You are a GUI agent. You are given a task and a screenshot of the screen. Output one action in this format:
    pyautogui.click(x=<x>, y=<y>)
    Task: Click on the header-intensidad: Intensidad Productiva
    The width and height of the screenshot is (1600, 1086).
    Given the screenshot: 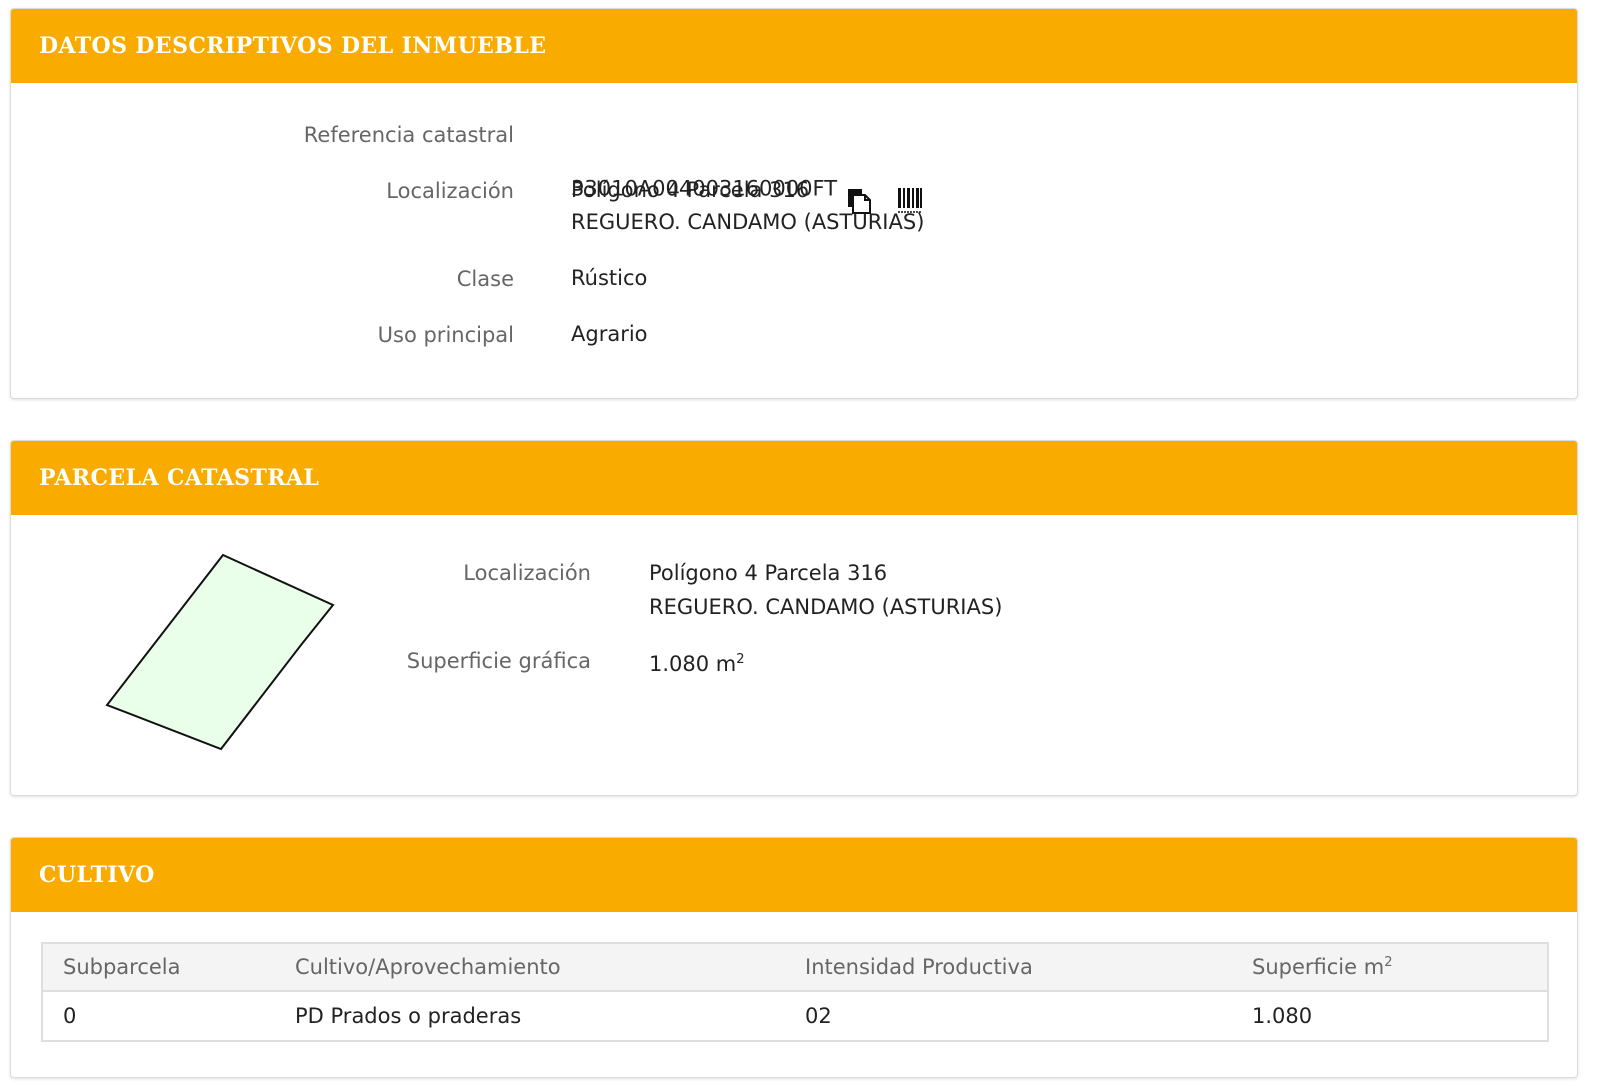 What is the action you would take?
    pyautogui.click(x=919, y=967)
    